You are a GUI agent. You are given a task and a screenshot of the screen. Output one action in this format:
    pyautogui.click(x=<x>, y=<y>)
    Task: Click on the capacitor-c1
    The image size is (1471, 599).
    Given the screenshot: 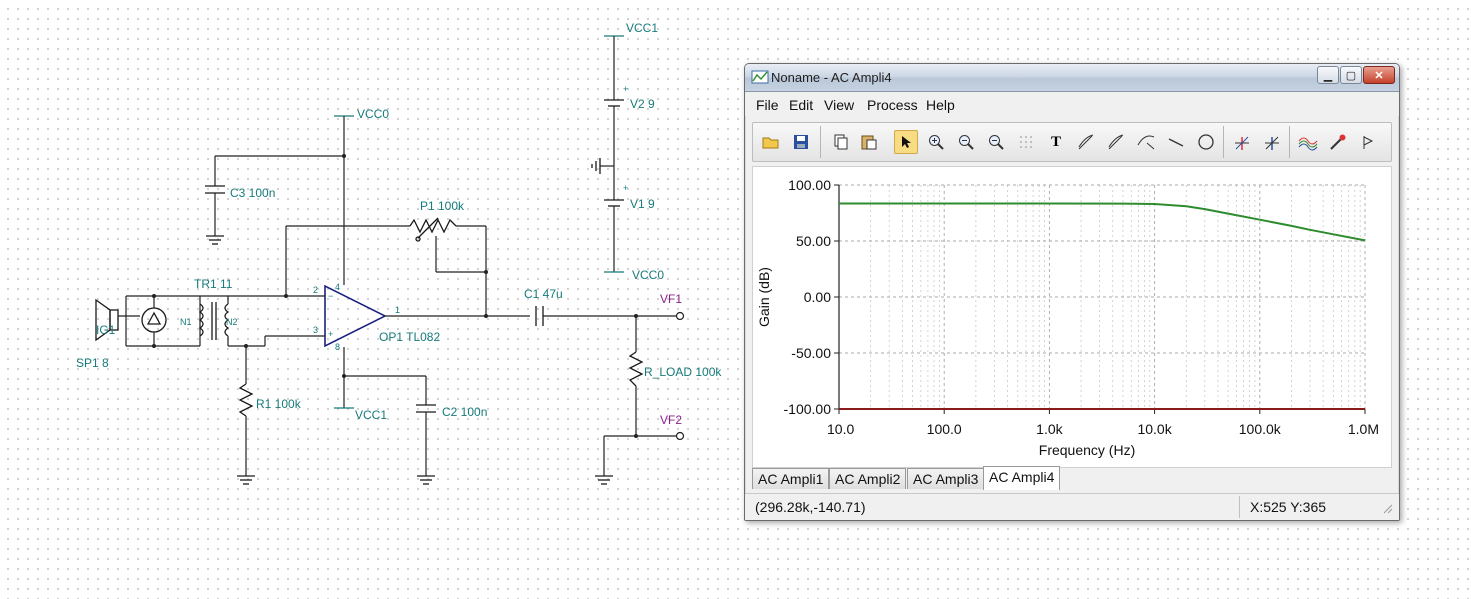 What is the action you would take?
    pyautogui.click(x=539, y=316)
    